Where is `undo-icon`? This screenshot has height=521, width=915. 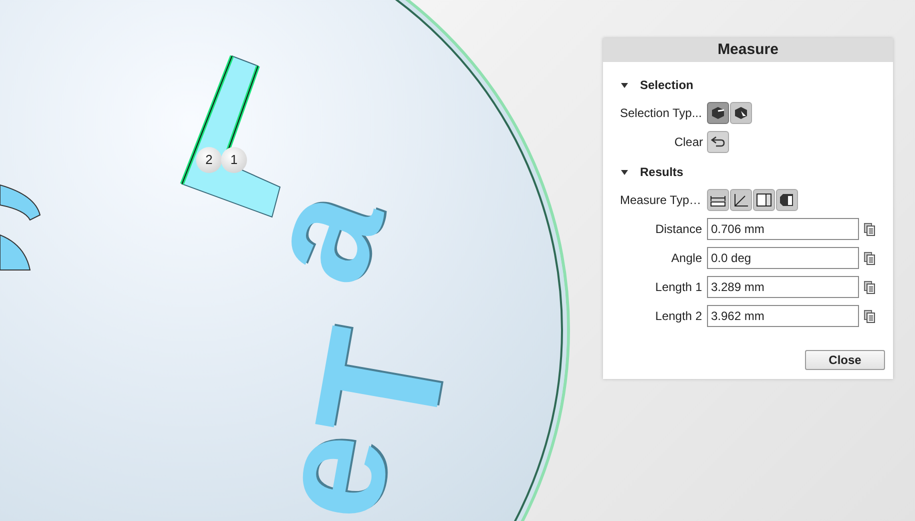
undo-icon is located at coordinates (718, 142).